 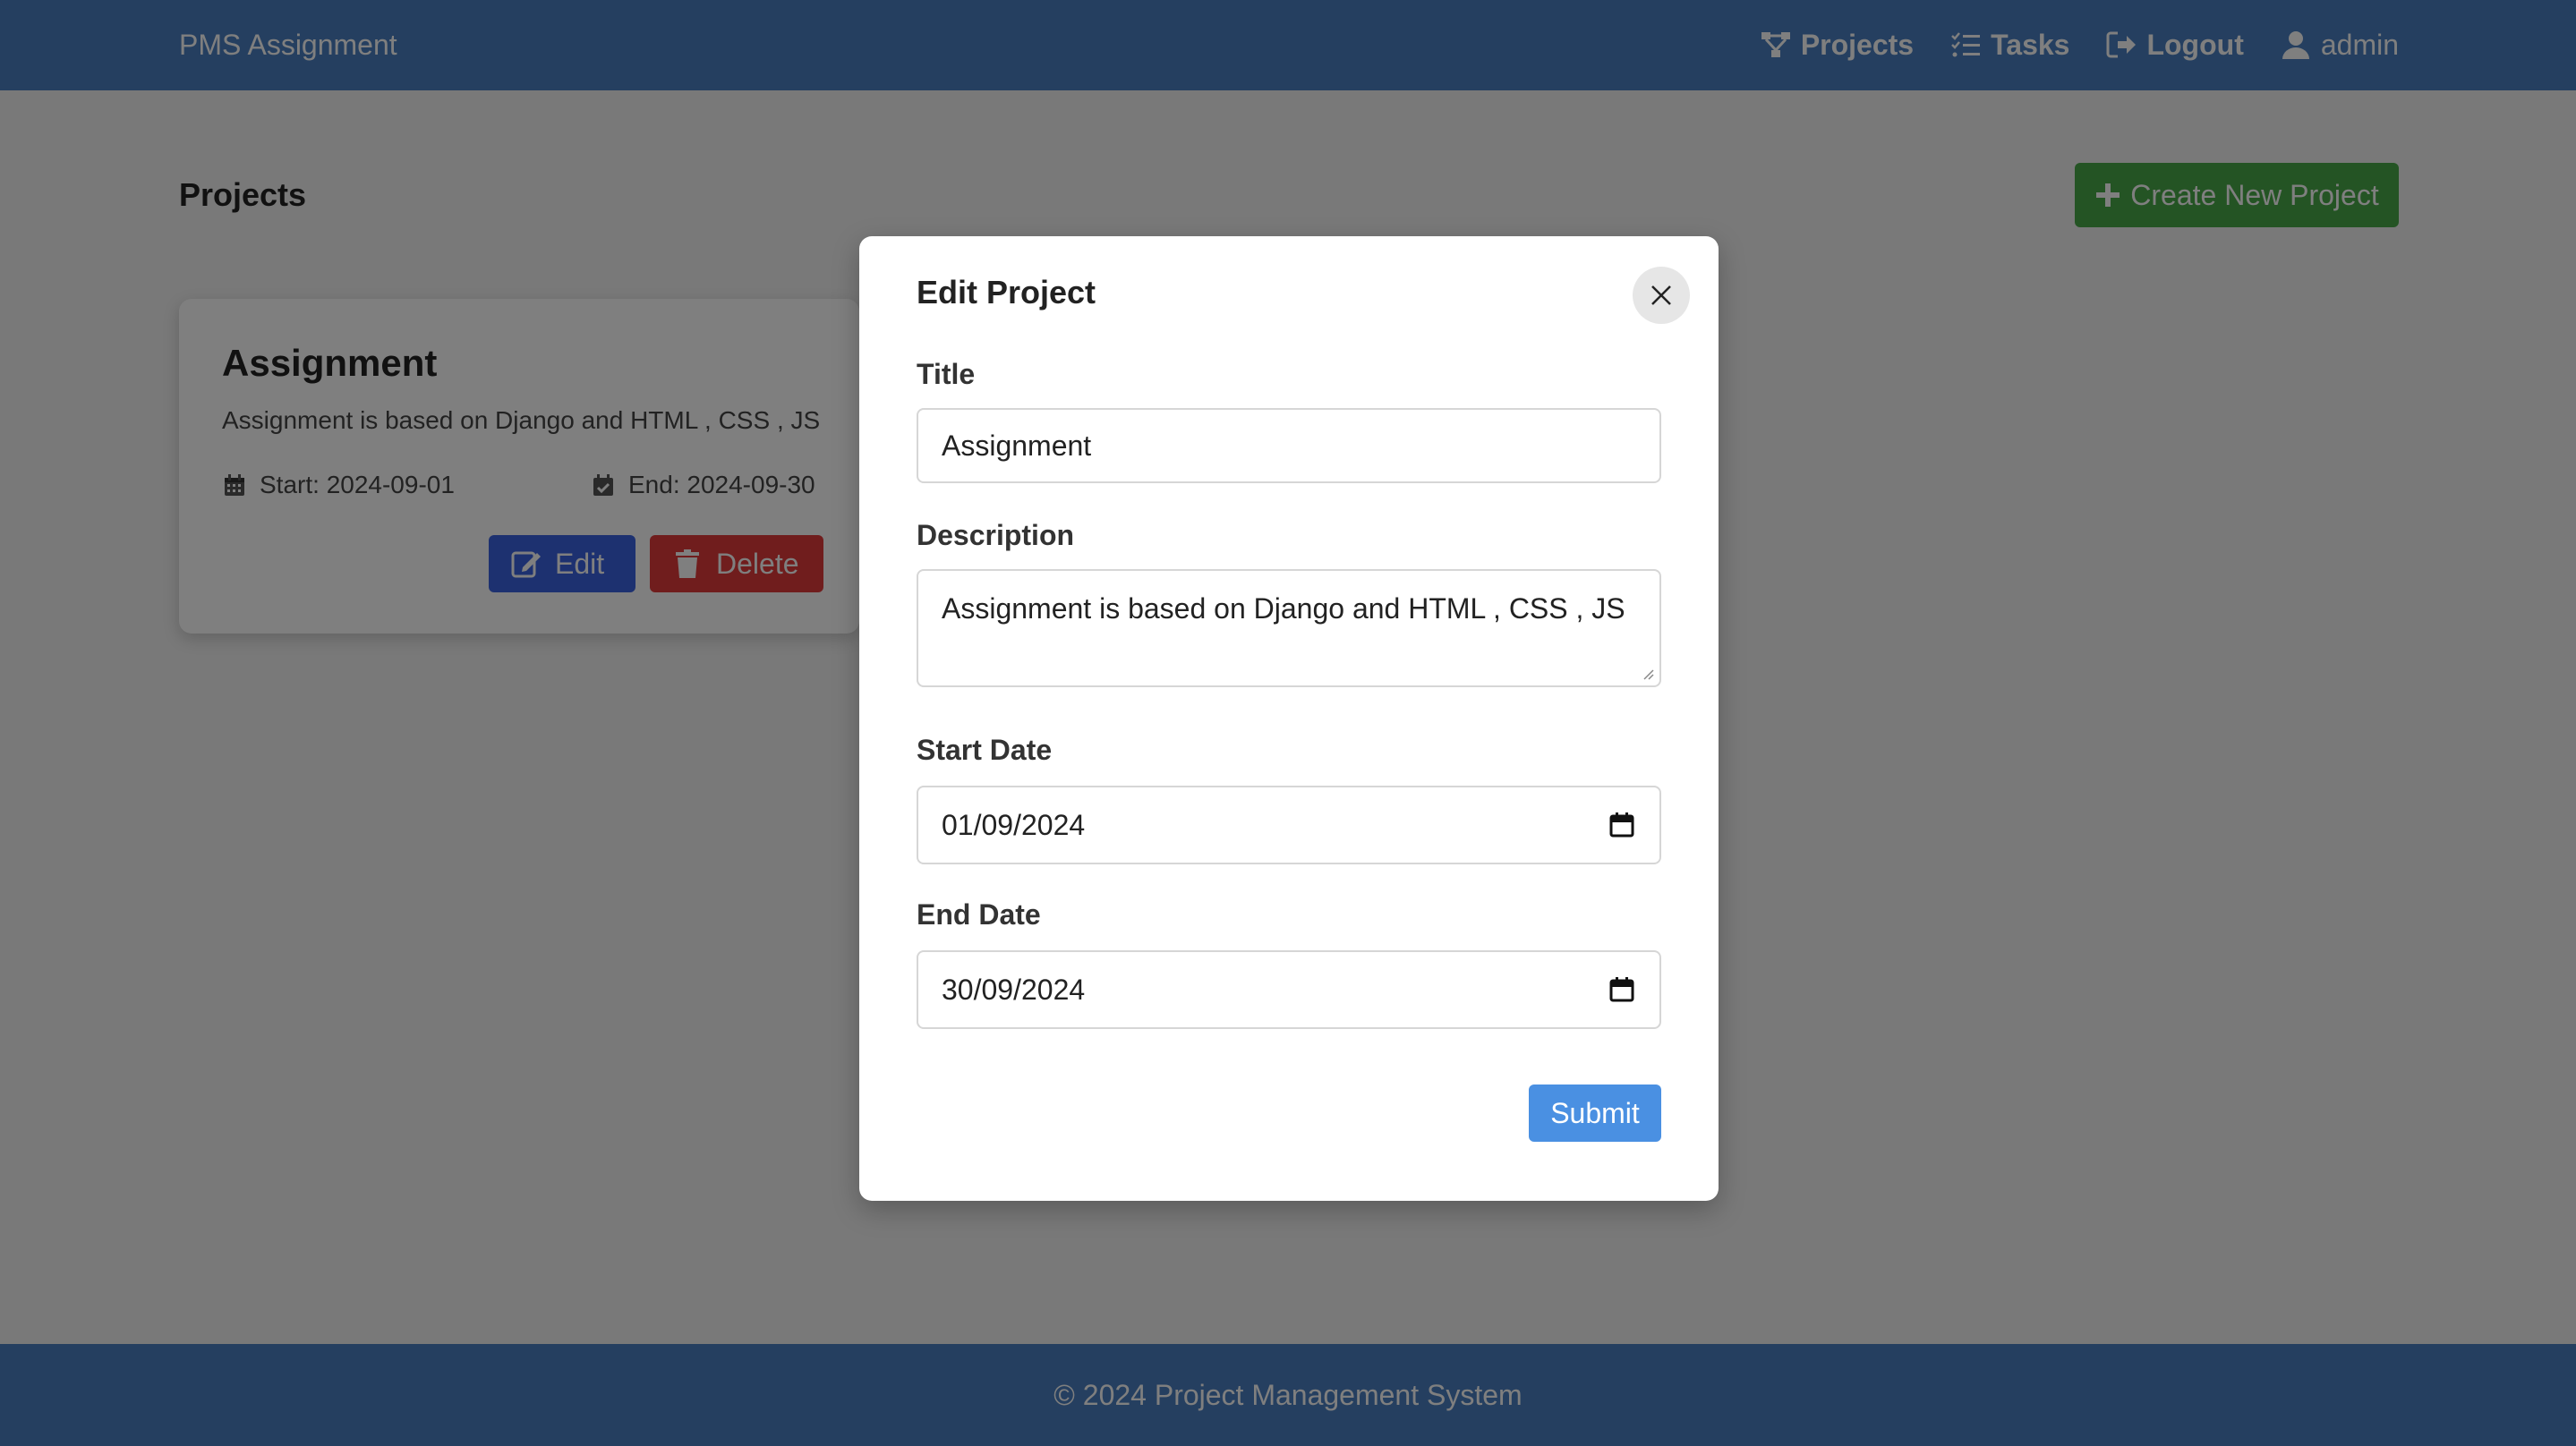 What do you see at coordinates (946, 374) in the screenshot?
I see `title-label: Title` at bounding box center [946, 374].